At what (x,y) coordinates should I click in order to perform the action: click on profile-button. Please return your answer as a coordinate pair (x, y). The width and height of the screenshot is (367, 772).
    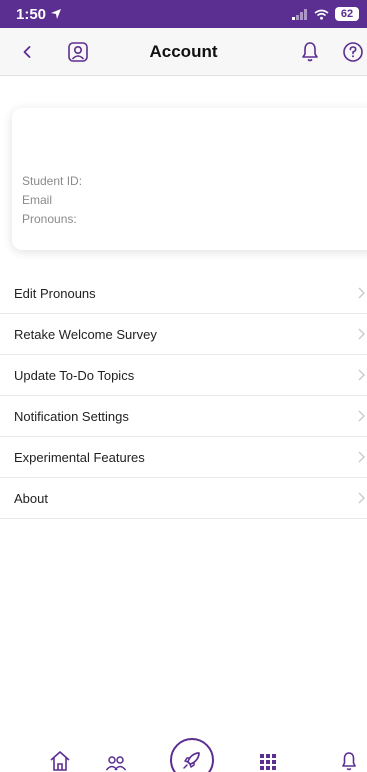
    Looking at the image, I should click on (78, 52).